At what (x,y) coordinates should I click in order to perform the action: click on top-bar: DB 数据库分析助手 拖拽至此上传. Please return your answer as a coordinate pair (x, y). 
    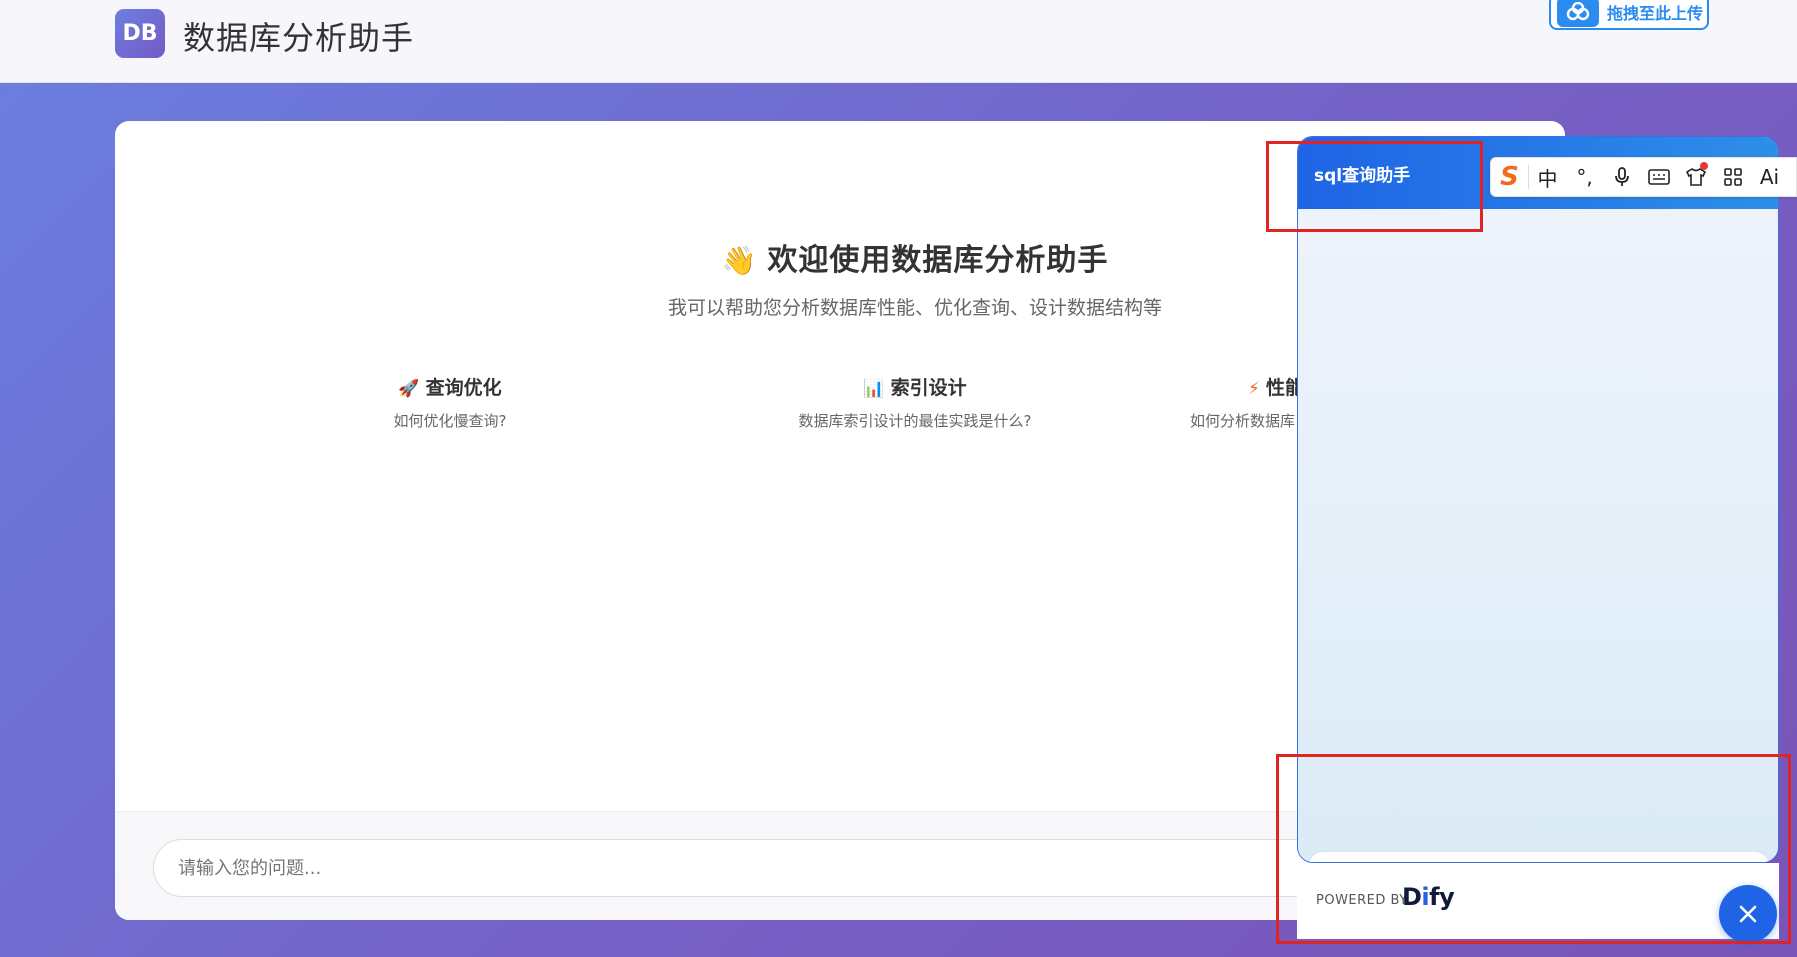
    Looking at the image, I should click on (898, 41).